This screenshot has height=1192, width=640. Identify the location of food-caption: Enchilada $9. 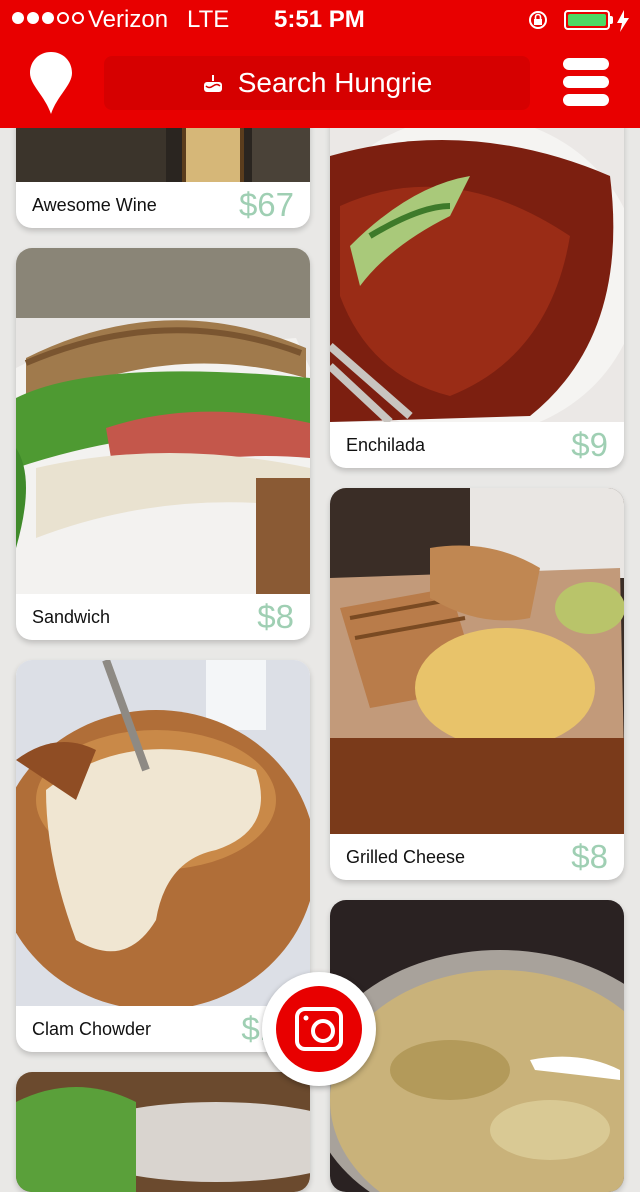
(477, 445).